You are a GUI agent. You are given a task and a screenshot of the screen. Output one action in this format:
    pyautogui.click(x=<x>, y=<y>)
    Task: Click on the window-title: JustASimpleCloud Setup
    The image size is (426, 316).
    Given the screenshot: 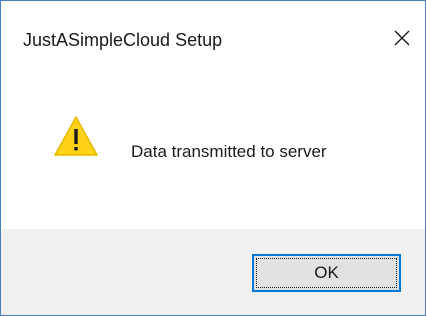 What is the action you would take?
    pyautogui.click(x=123, y=40)
    